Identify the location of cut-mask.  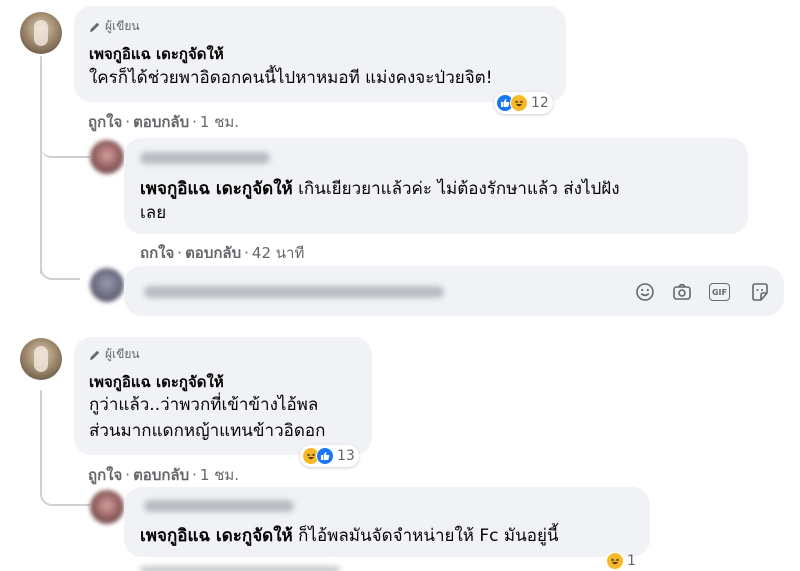
(450, 261).